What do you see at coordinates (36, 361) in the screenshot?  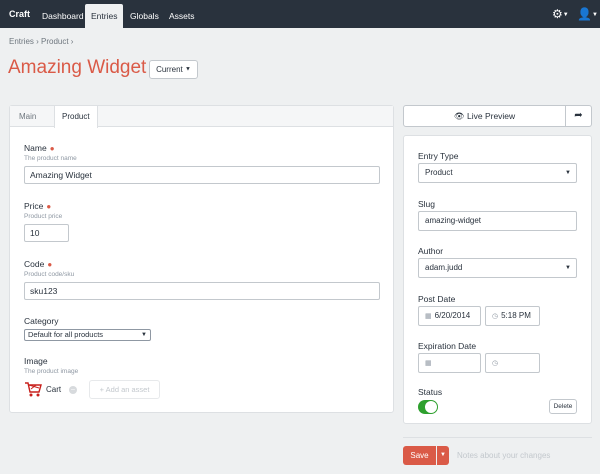 I see `image-label: Image` at bounding box center [36, 361].